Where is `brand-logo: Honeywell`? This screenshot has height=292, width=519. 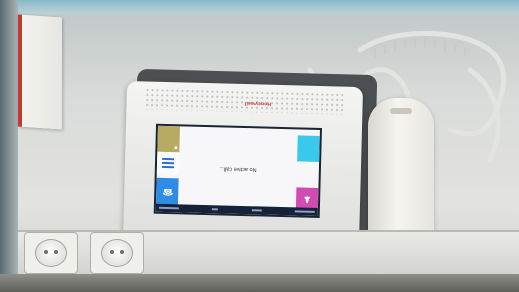
brand-logo: Honeywell is located at coordinates (258, 103).